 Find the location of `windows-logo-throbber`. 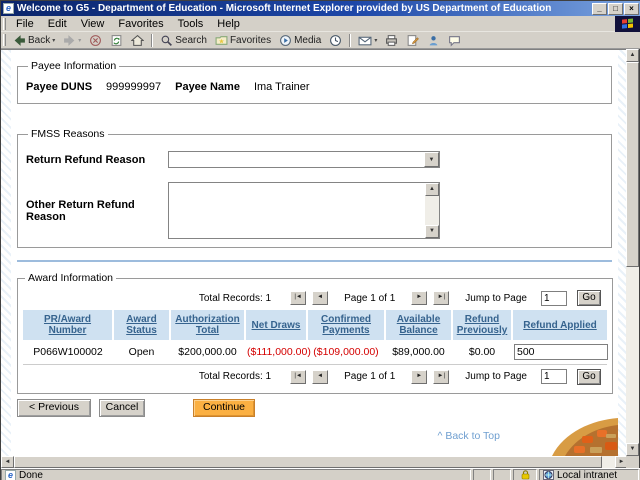

windows-logo-throbber is located at coordinates (627, 23).